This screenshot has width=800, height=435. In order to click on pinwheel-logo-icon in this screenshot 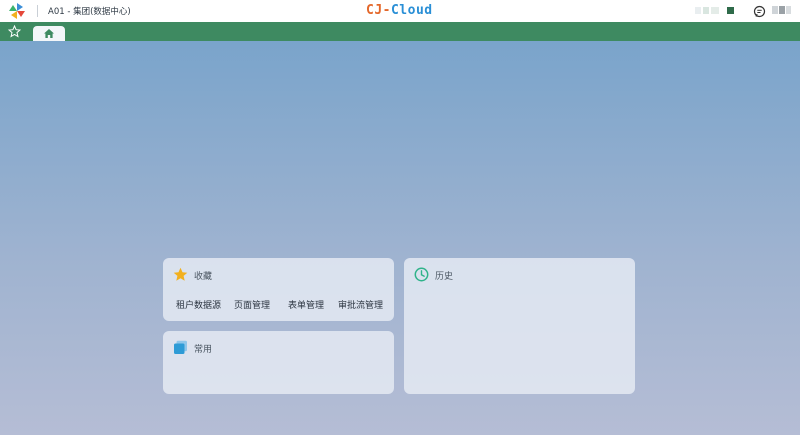, I will do `click(17, 11)`.